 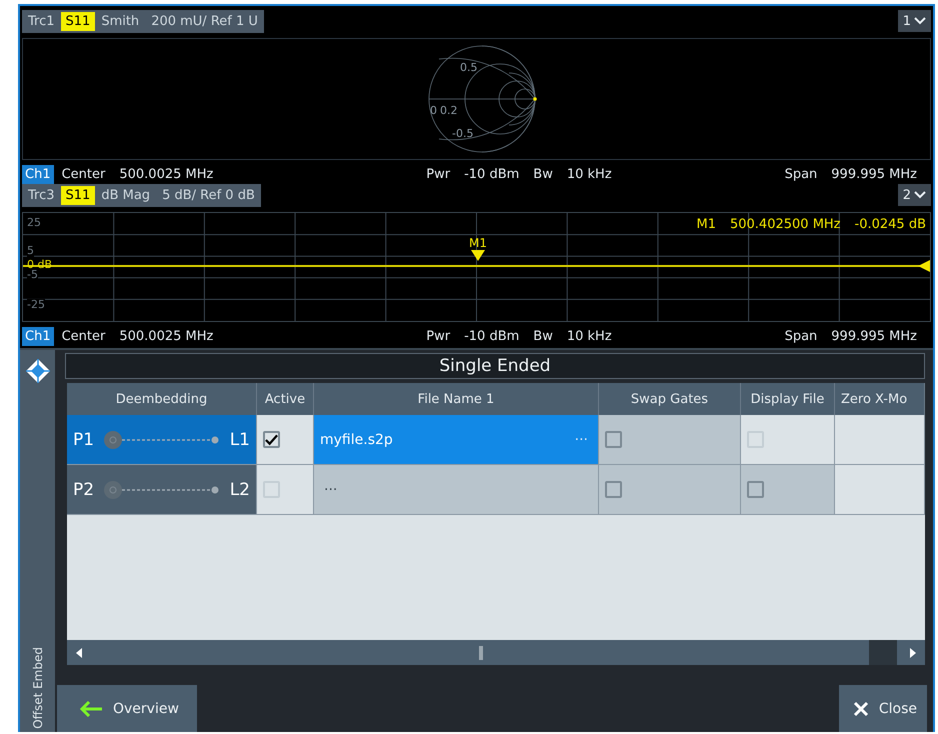 What do you see at coordinates (456, 440) in the screenshot?
I see `file-name-field: myfile.s2p ···` at bounding box center [456, 440].